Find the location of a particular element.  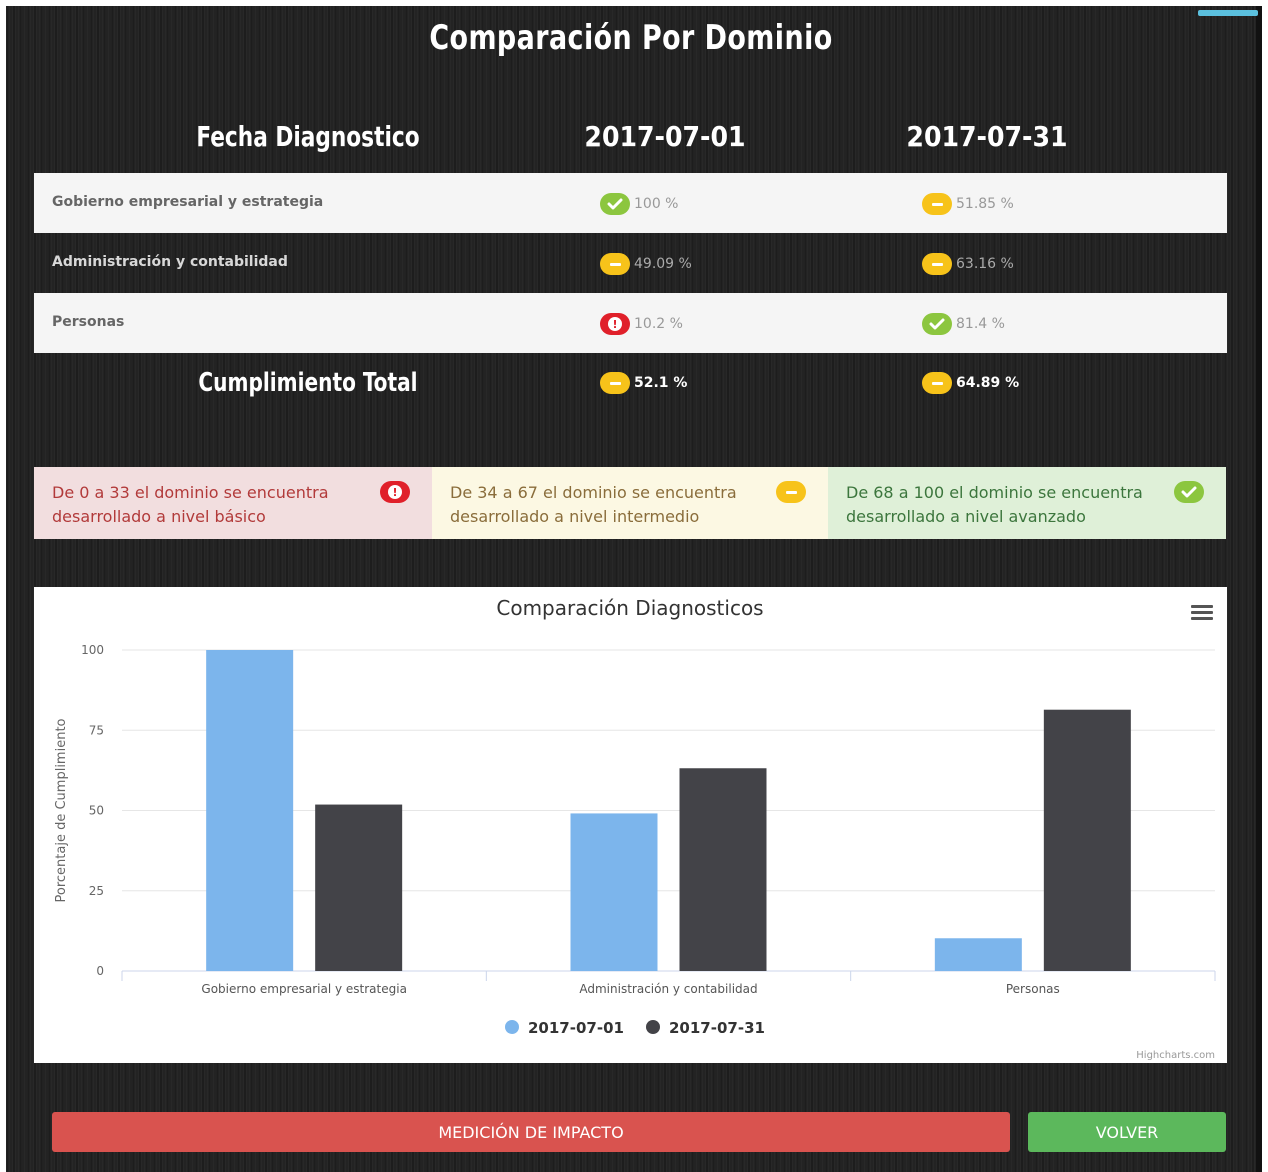

table-header-date-1: 2017-07-01 is located at coordinates (665, 136).